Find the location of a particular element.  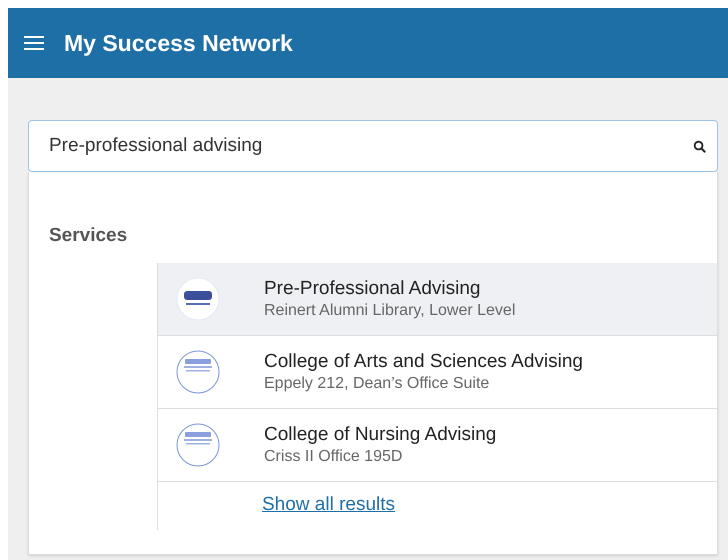

result-name: College of Nursing Advising is located at coordinates (380, 434).